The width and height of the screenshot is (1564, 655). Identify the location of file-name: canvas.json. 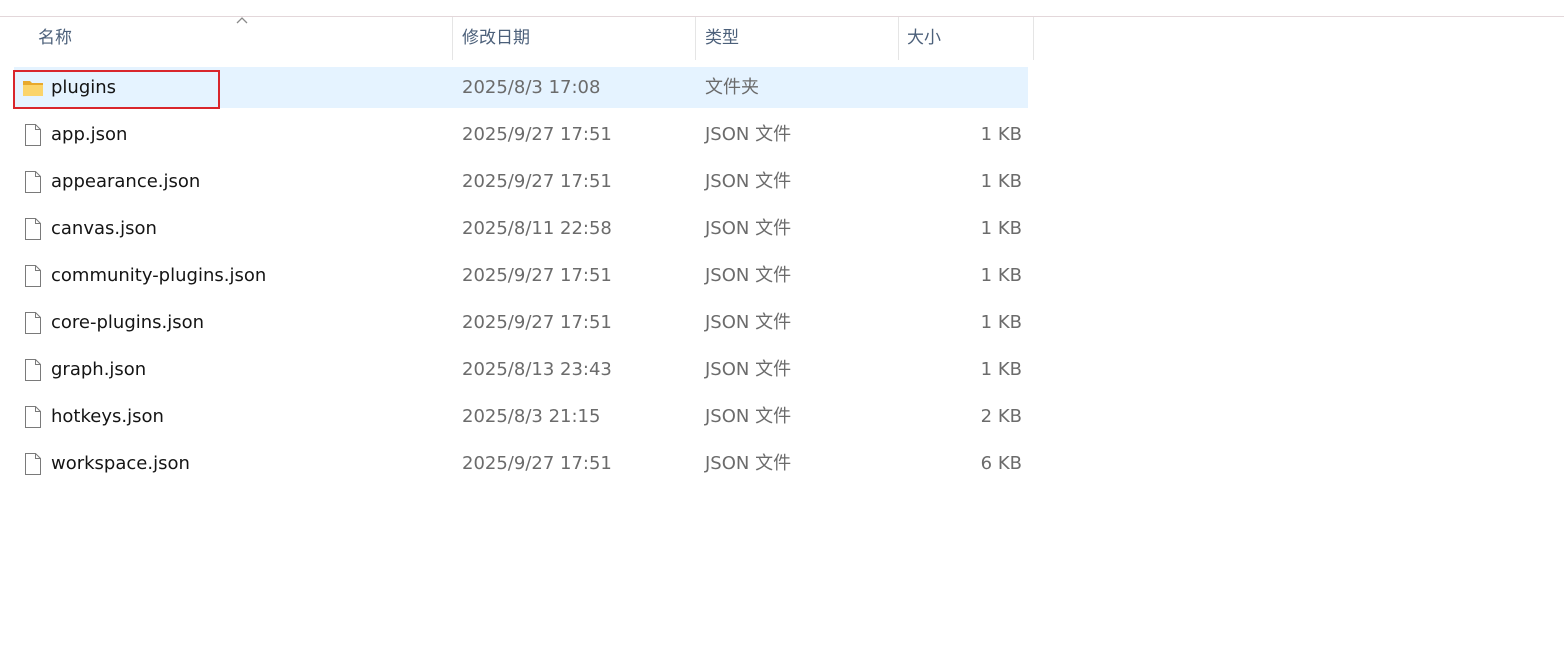
(104, 228).